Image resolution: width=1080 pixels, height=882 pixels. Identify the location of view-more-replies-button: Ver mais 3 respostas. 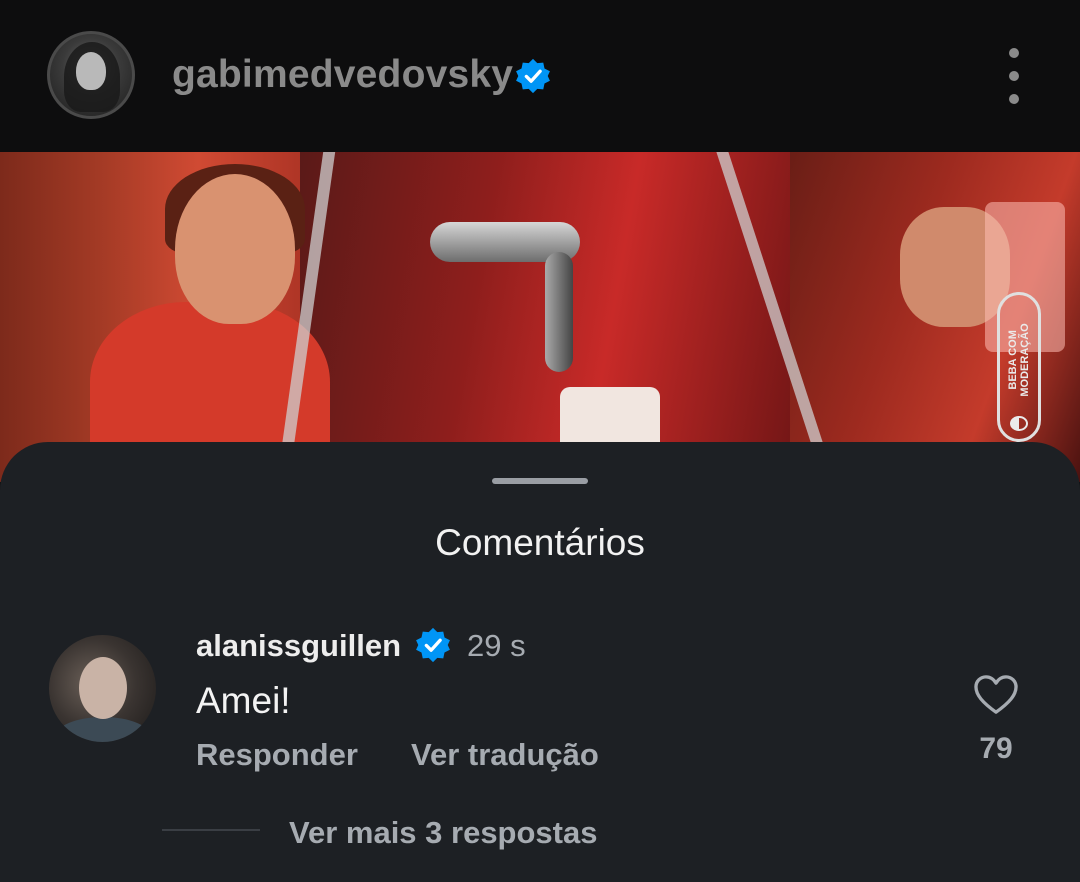
(443, 833).